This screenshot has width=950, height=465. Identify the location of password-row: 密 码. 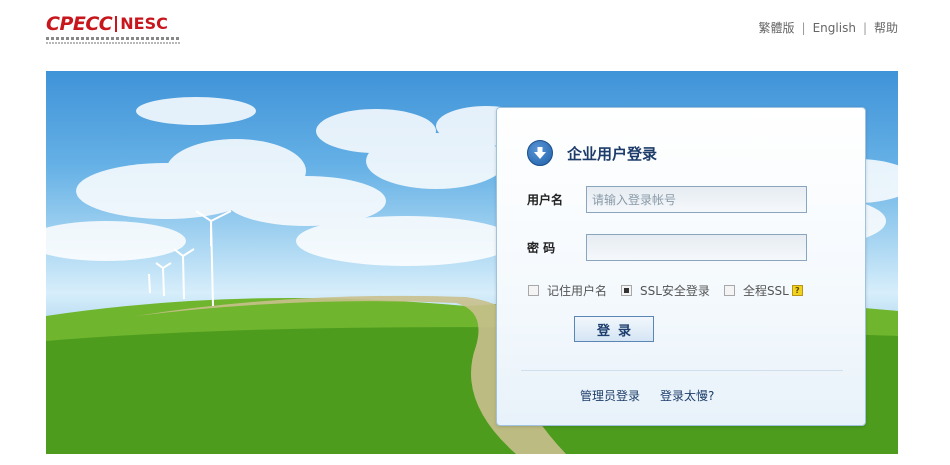
(667, 247).